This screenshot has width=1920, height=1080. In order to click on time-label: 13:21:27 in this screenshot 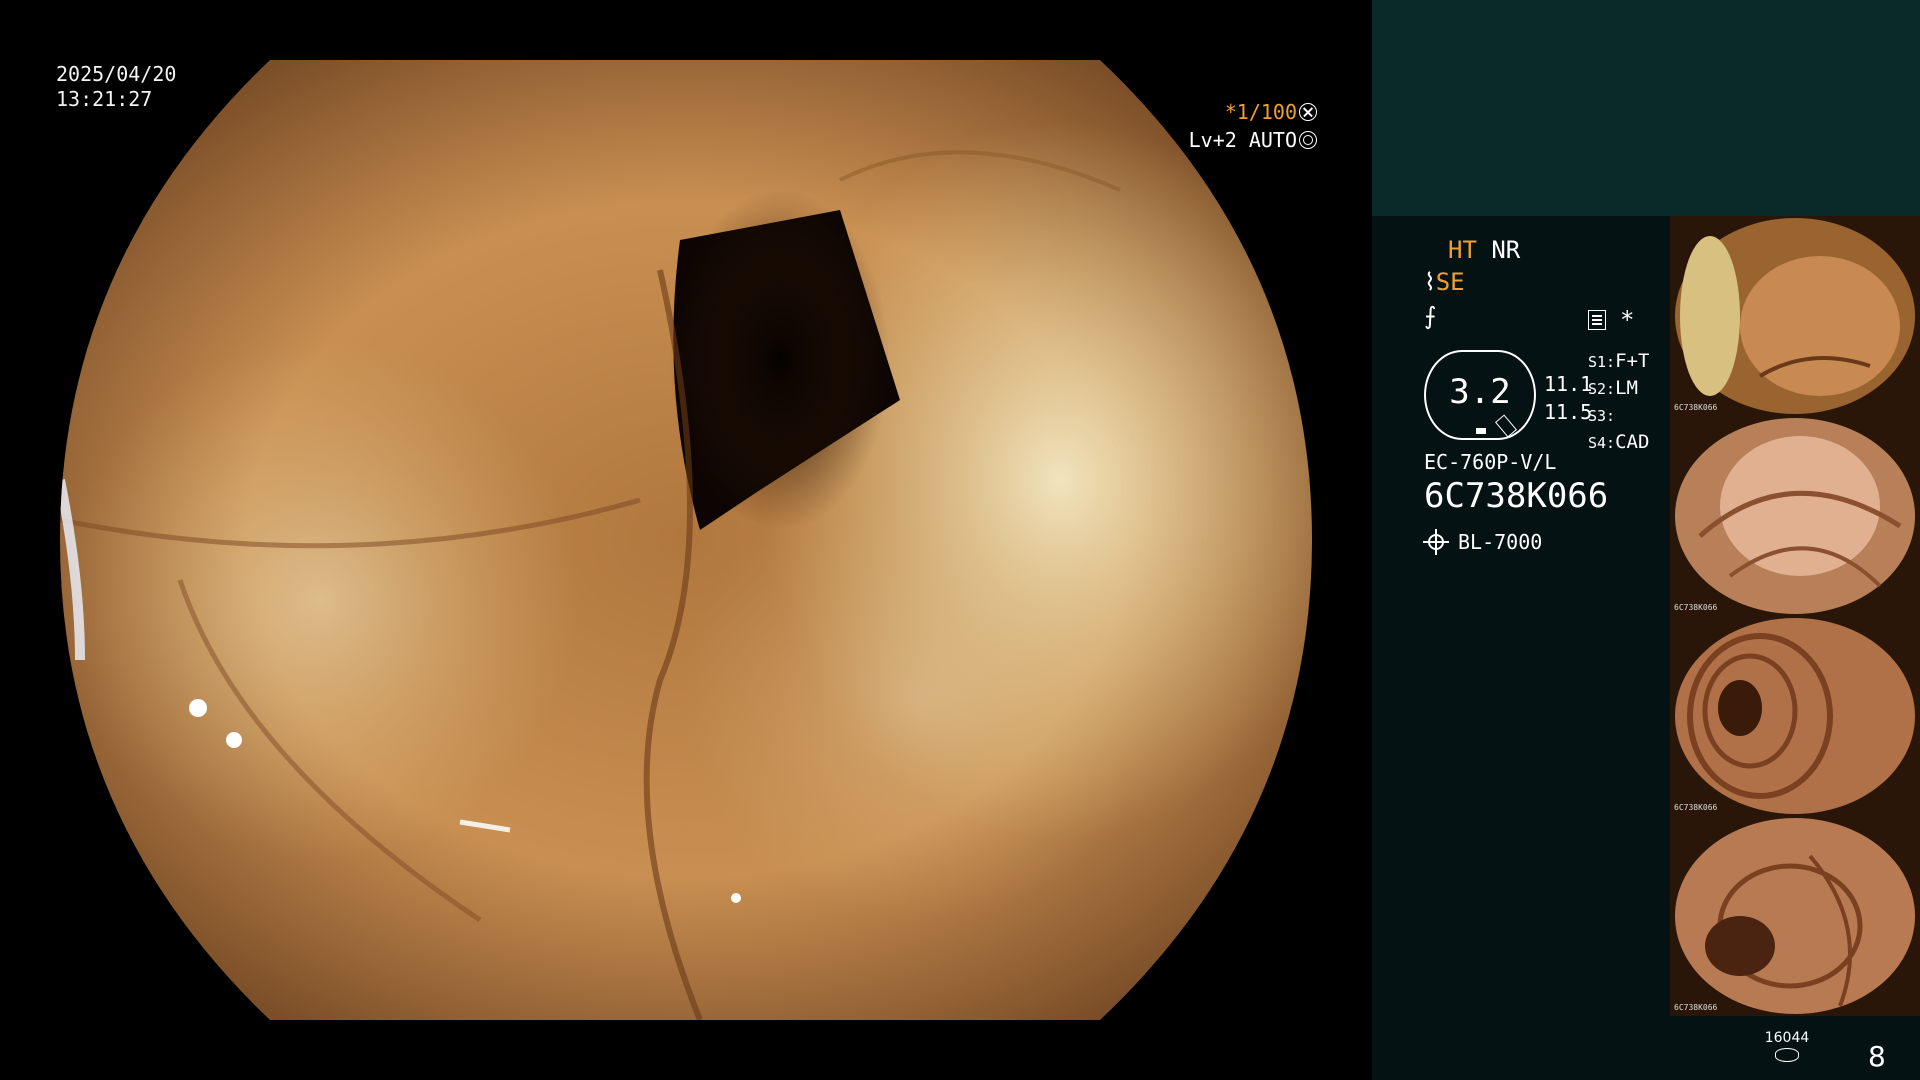, I will do `click(104, 99)`.